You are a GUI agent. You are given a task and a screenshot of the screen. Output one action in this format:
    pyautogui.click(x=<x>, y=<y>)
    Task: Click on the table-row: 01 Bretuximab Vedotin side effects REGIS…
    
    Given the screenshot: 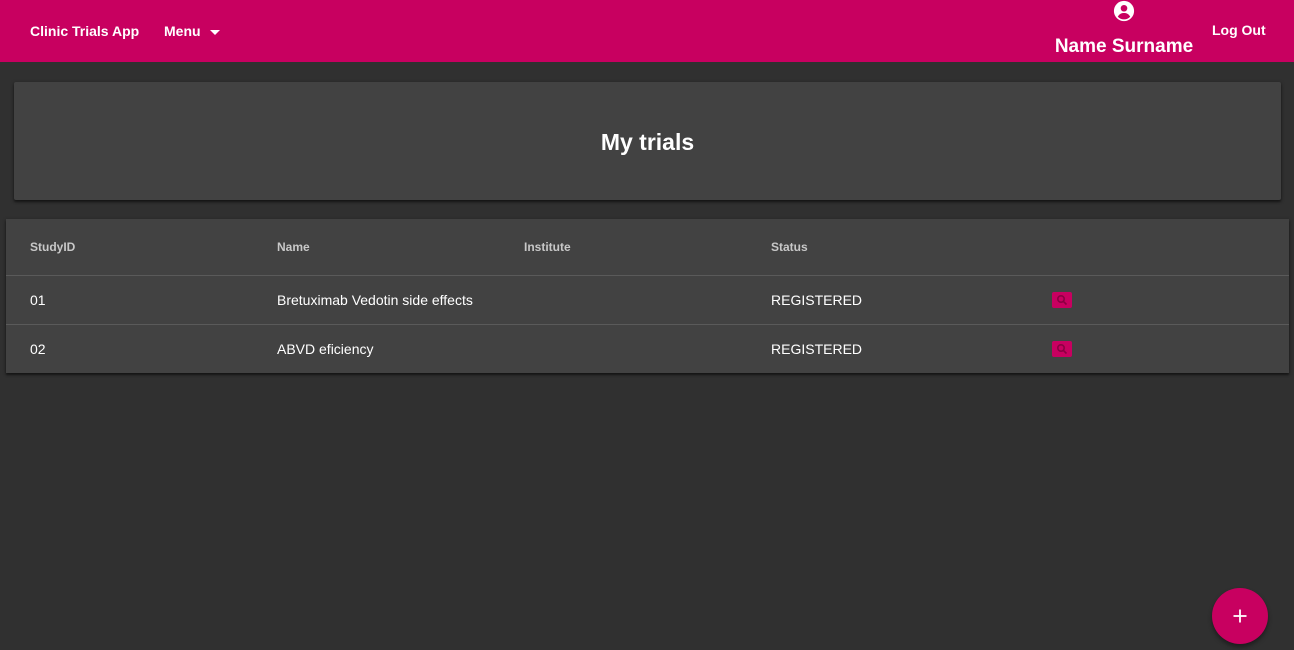 What is the action you would take?
    pyautogui.click(x=647, y=300)
    